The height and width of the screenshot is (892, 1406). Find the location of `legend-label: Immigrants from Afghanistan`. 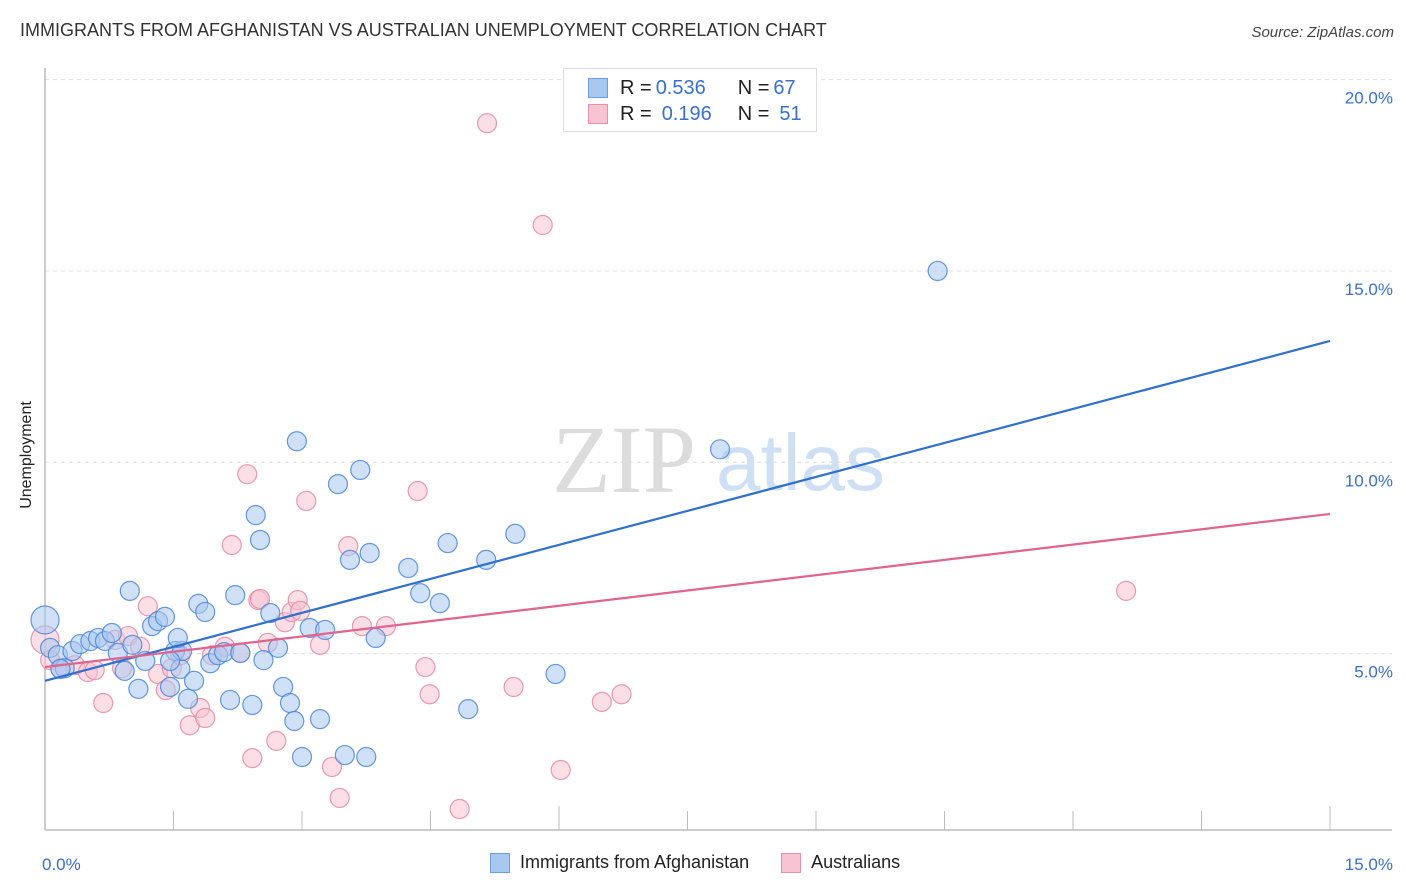

legend-label: Immigrants from Afghanistan is located at coordinates (635, 862).